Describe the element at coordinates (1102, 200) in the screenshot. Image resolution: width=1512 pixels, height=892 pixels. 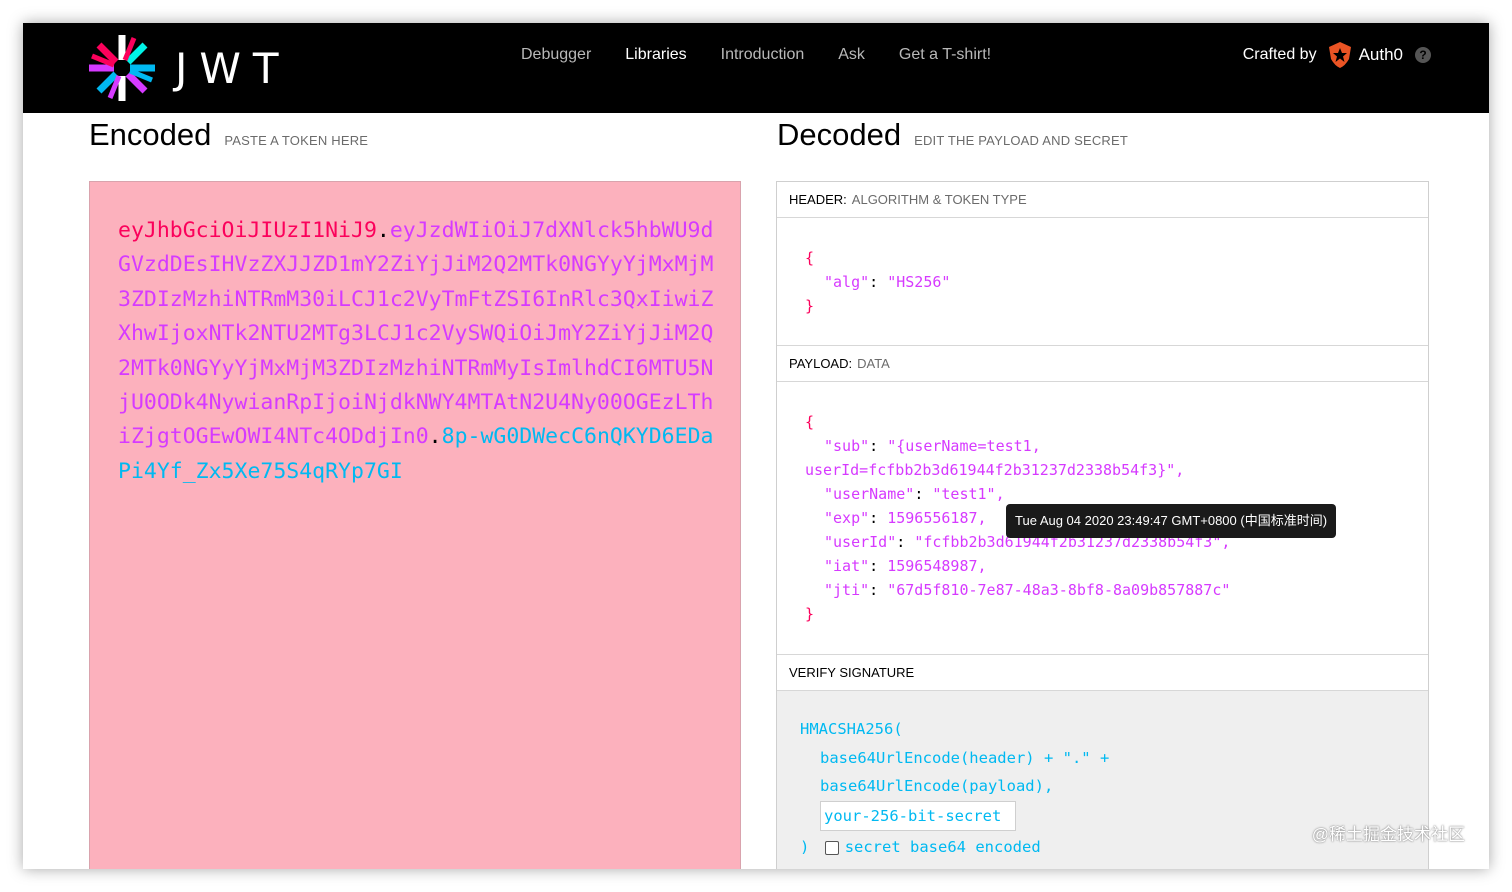
I see `header-section-title: HEADER: ALGORITHM & TOKEN TYPE` at that location.